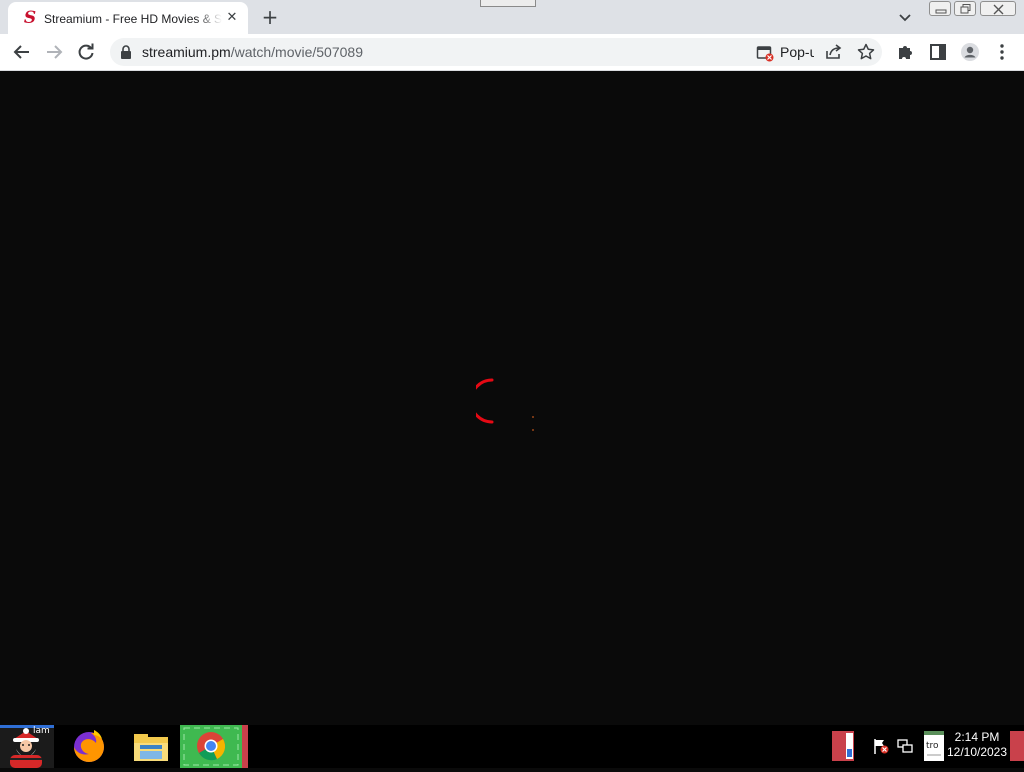  I want to click on url-text: streamium.pm/watch/movie/507089, so click(252, 52).